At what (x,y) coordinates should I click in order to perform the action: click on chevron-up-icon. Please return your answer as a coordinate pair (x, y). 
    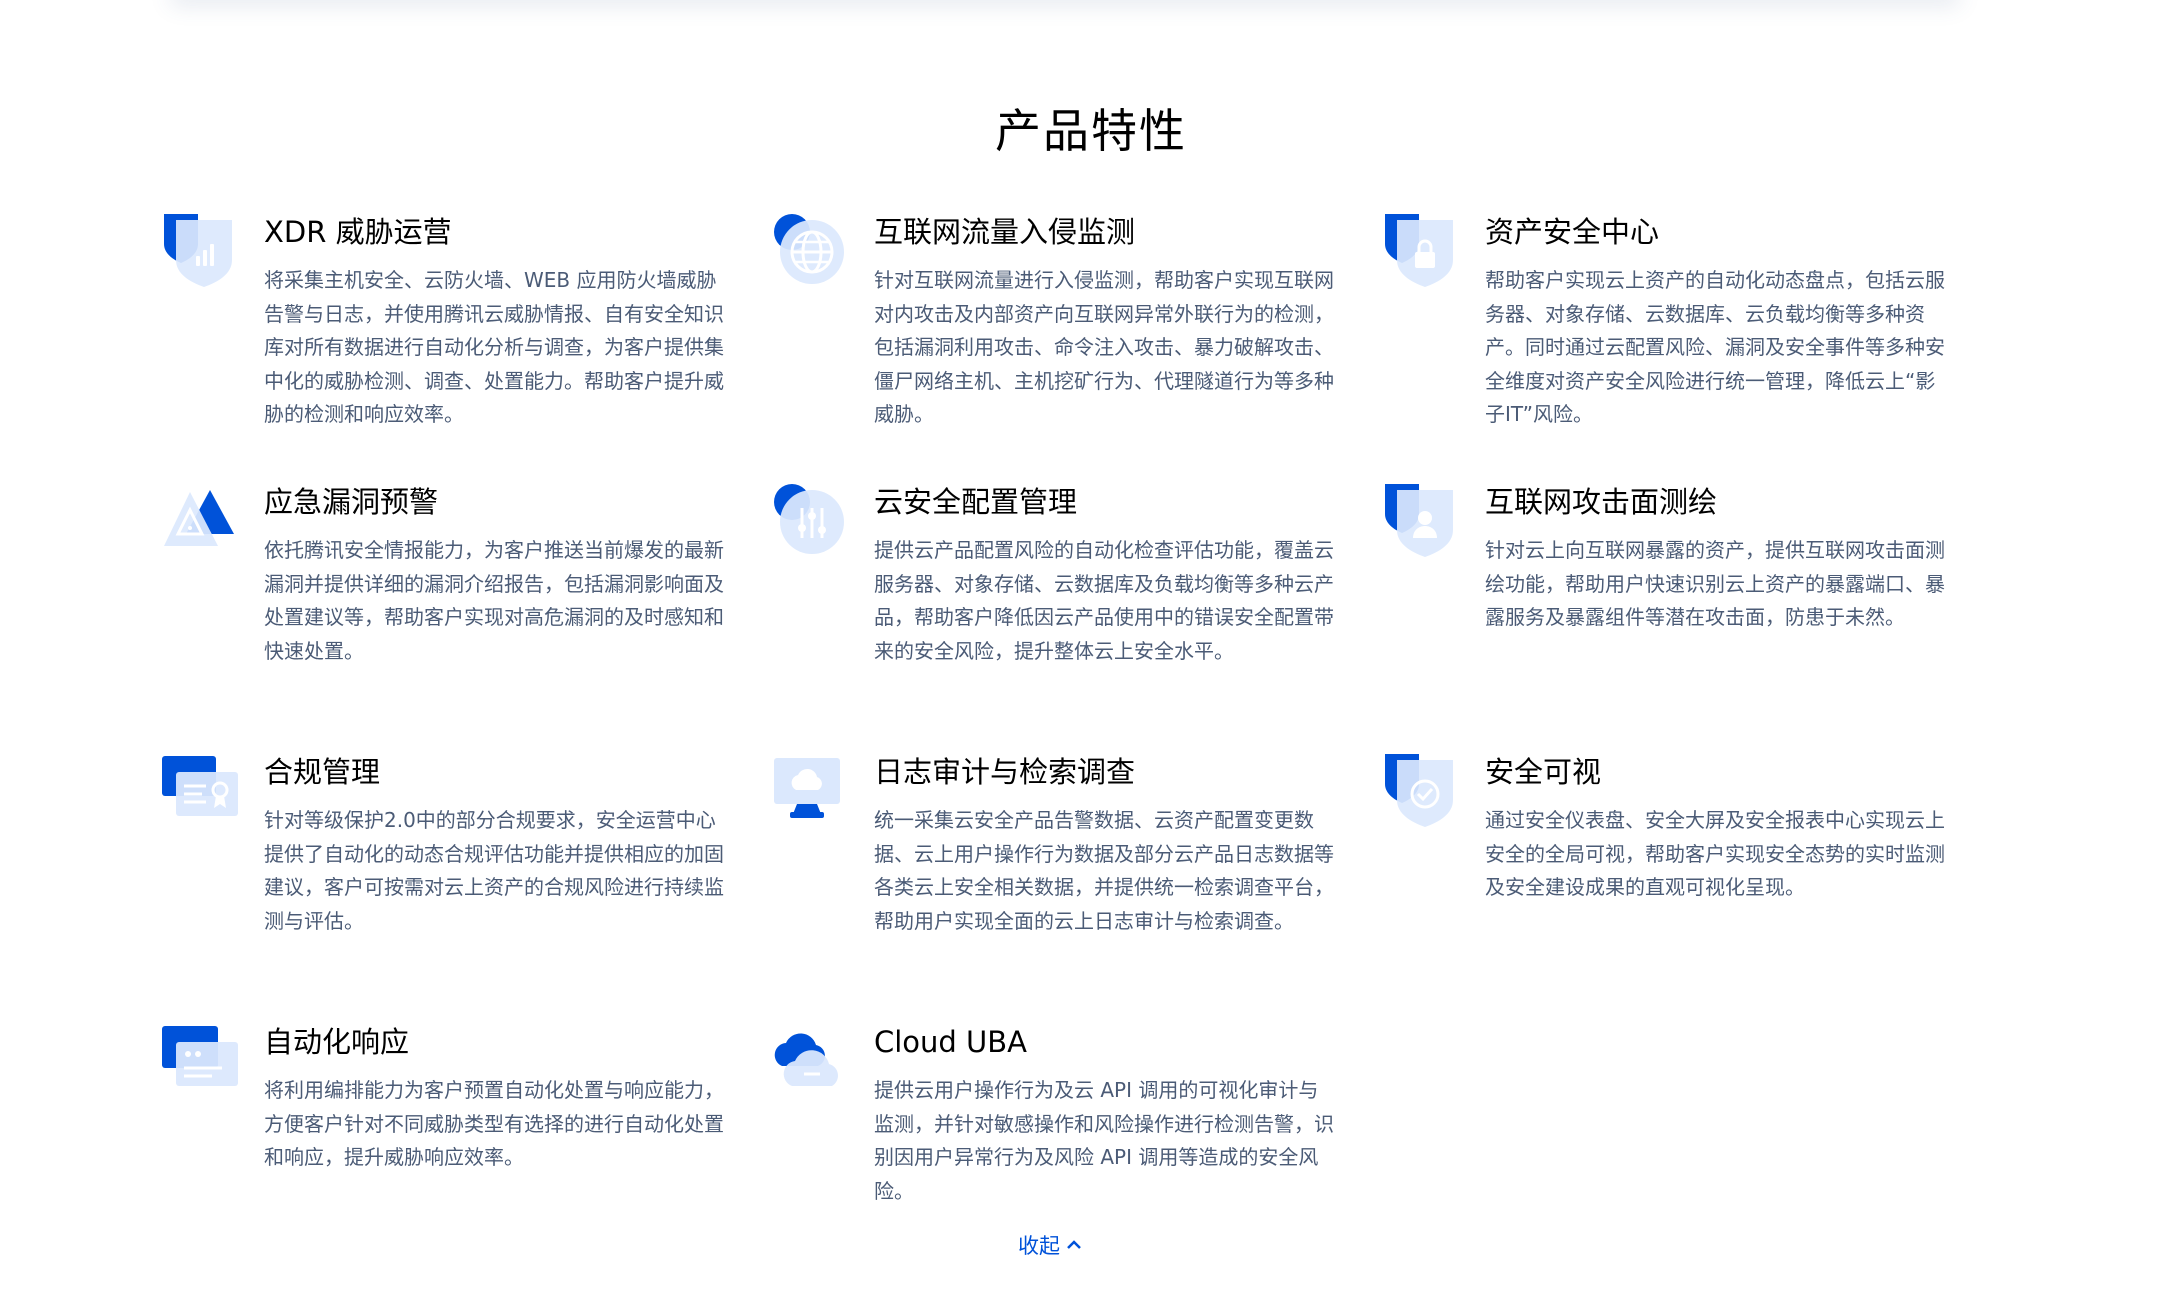
    Looking at the image, I should click on (1074, 1244).